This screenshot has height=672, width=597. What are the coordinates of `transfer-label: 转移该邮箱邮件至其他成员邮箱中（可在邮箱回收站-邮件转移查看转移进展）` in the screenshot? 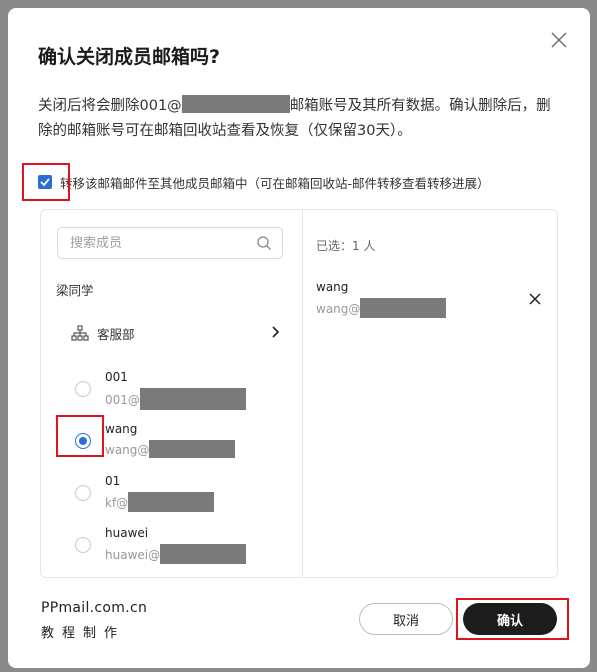 It's located at (275, 183).